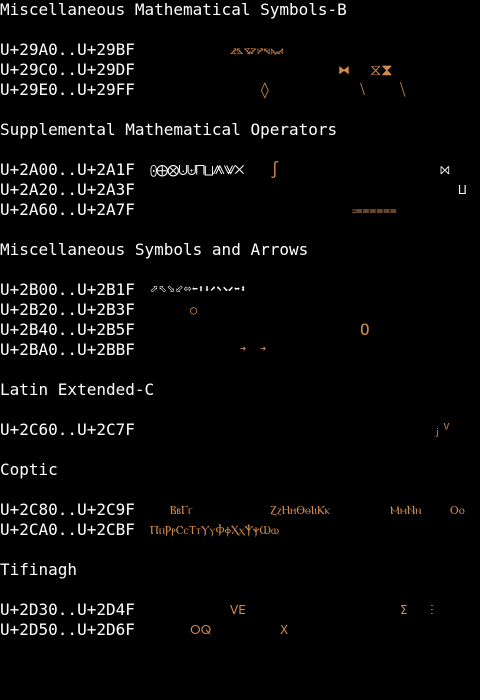 Image resolution: width=480 pixels, height=700 pixels. What do you see at coordinates (139, 530) in the screenshot?
I see `row-2ca0: U+2CA0..U+2CBF ⲠⲡⲢⲣⲤⲥⲦⲧⲨⲩⲪⲫⲬⲭⲮⲯⲰⲱ` at bounding box center [139, 530].